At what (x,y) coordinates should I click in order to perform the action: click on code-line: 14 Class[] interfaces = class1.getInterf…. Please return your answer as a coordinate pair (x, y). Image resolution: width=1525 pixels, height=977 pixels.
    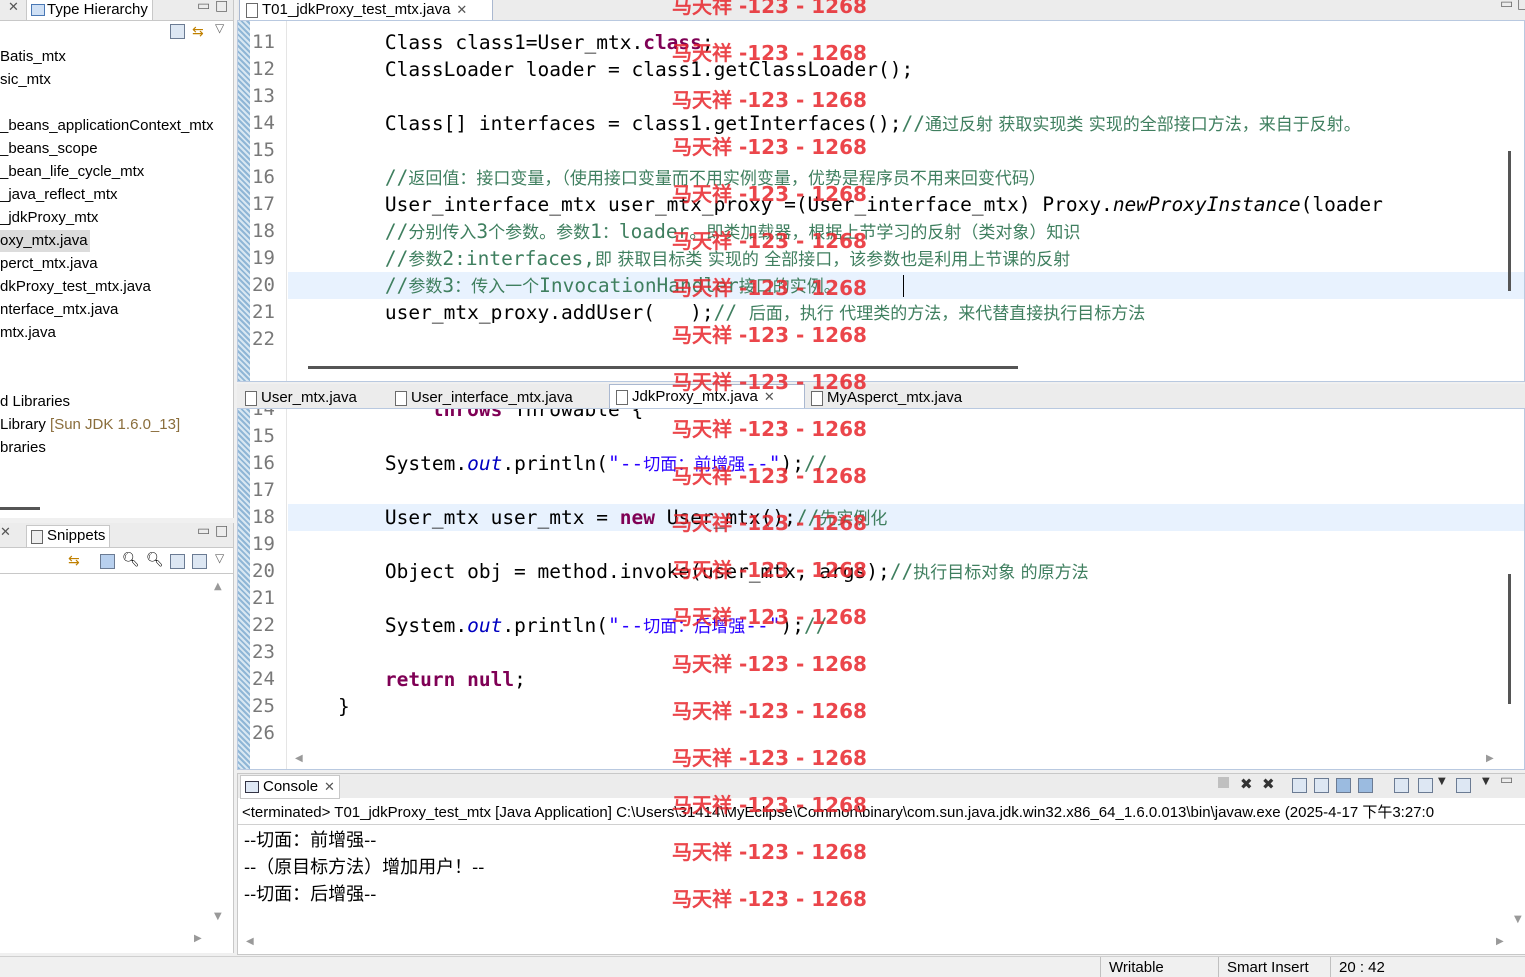
    Looking at the image, I should click on (881, 123).